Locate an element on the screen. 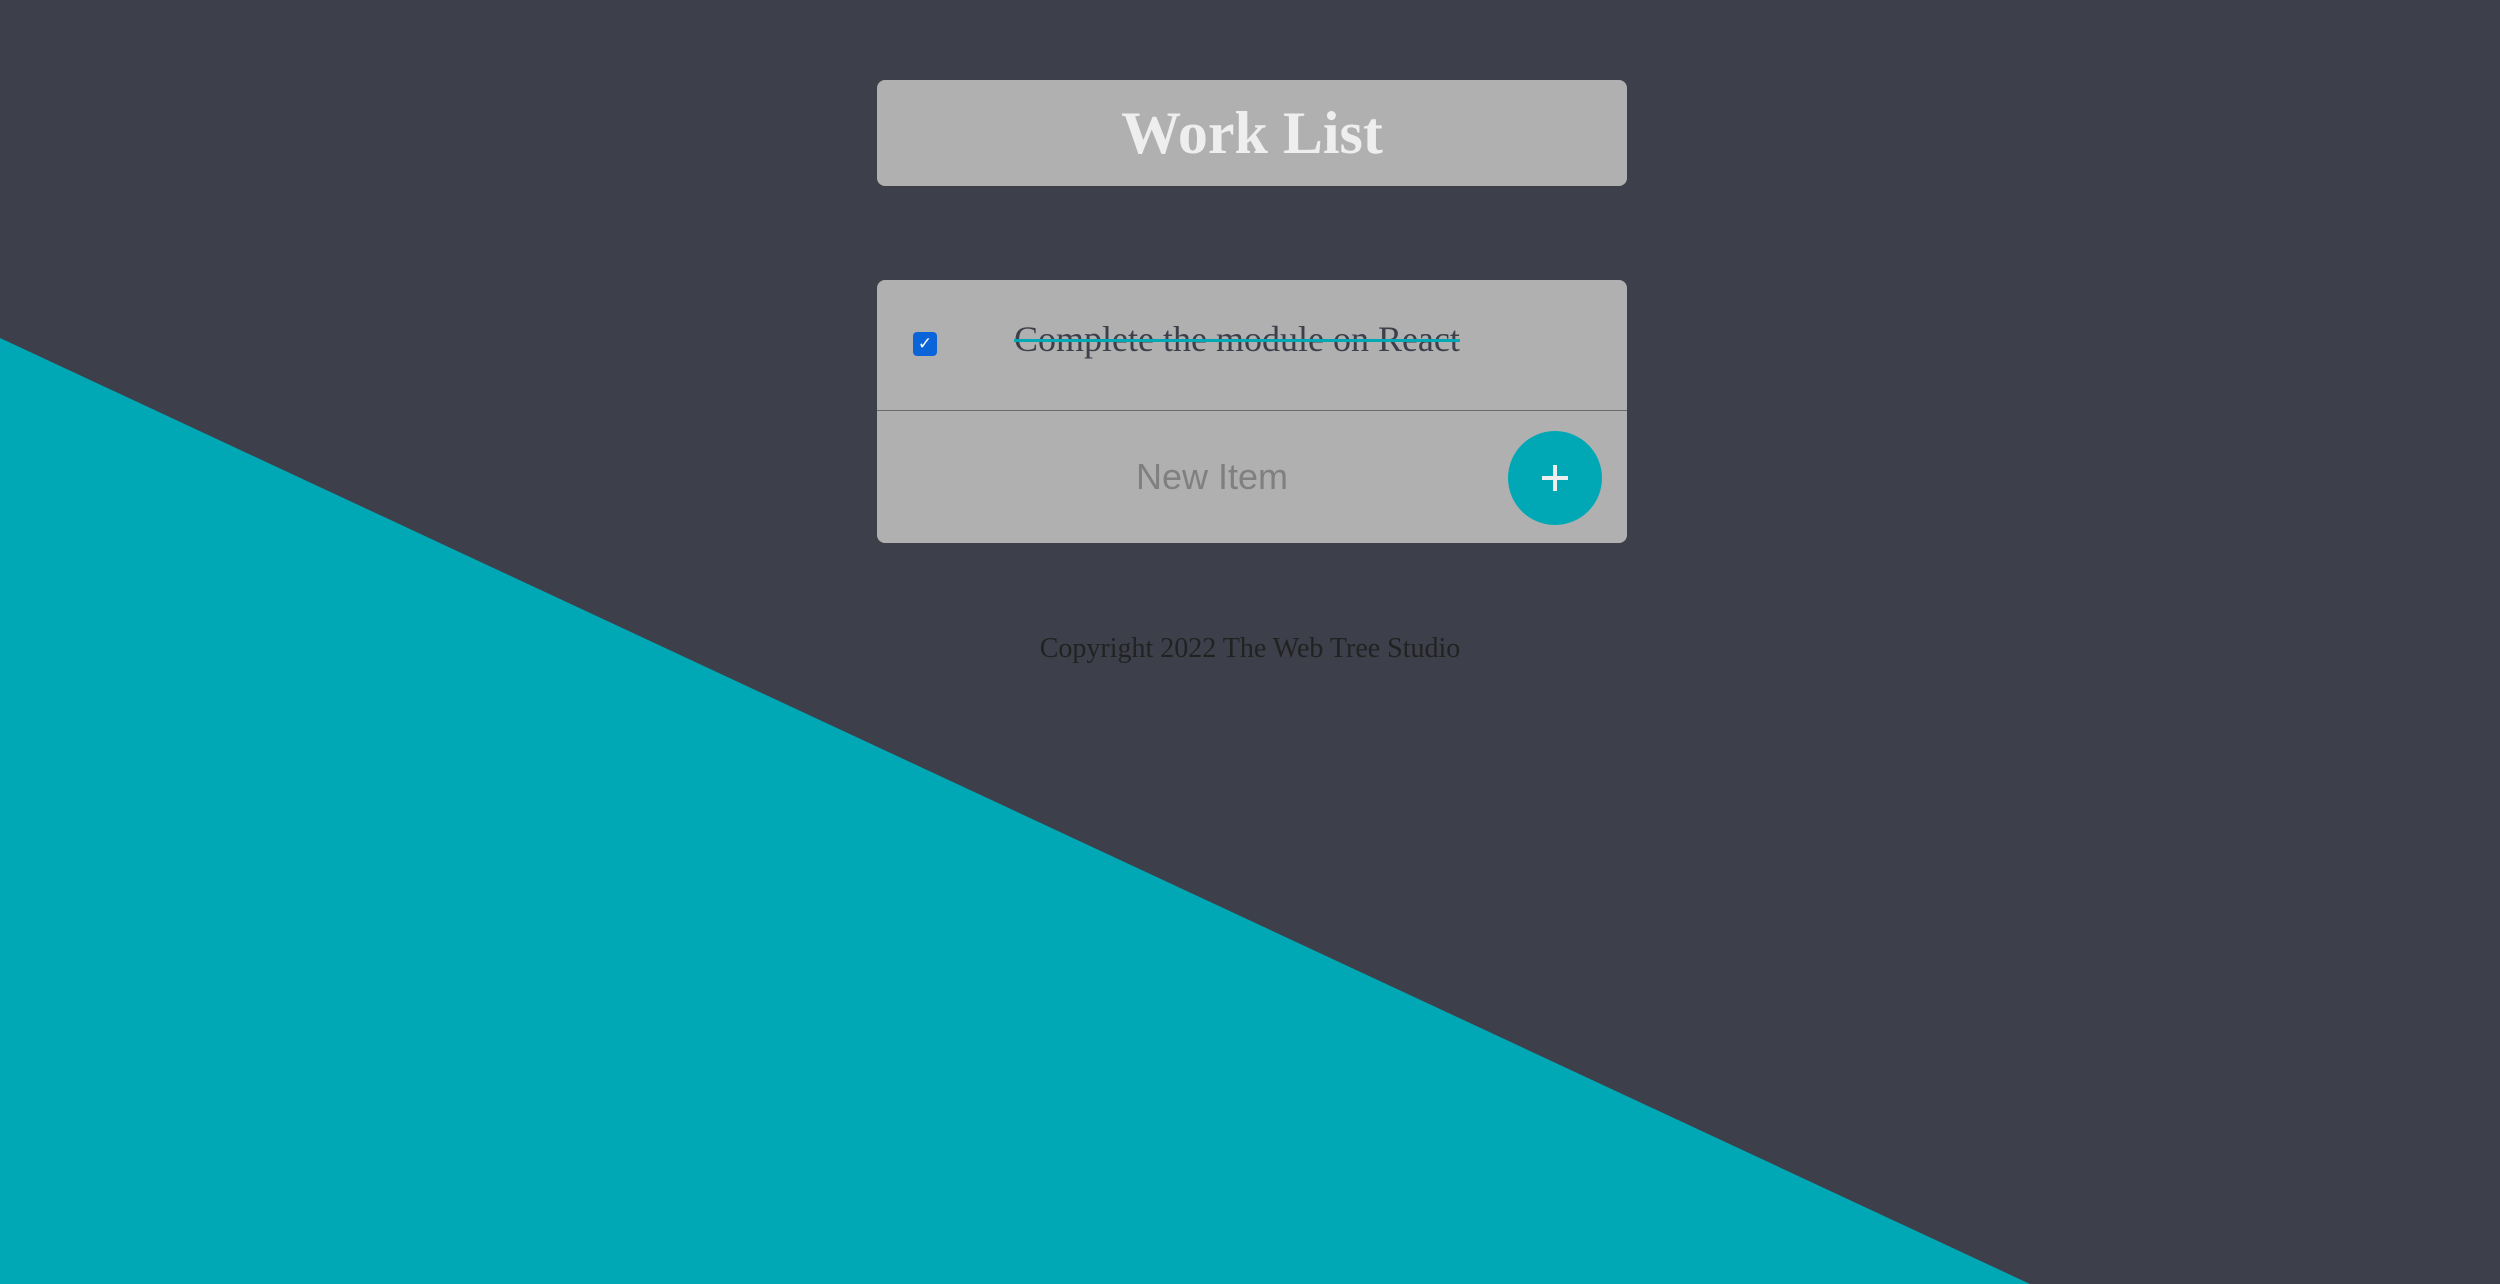  heading-panel: Work List is located at coordinates (1252, 133).